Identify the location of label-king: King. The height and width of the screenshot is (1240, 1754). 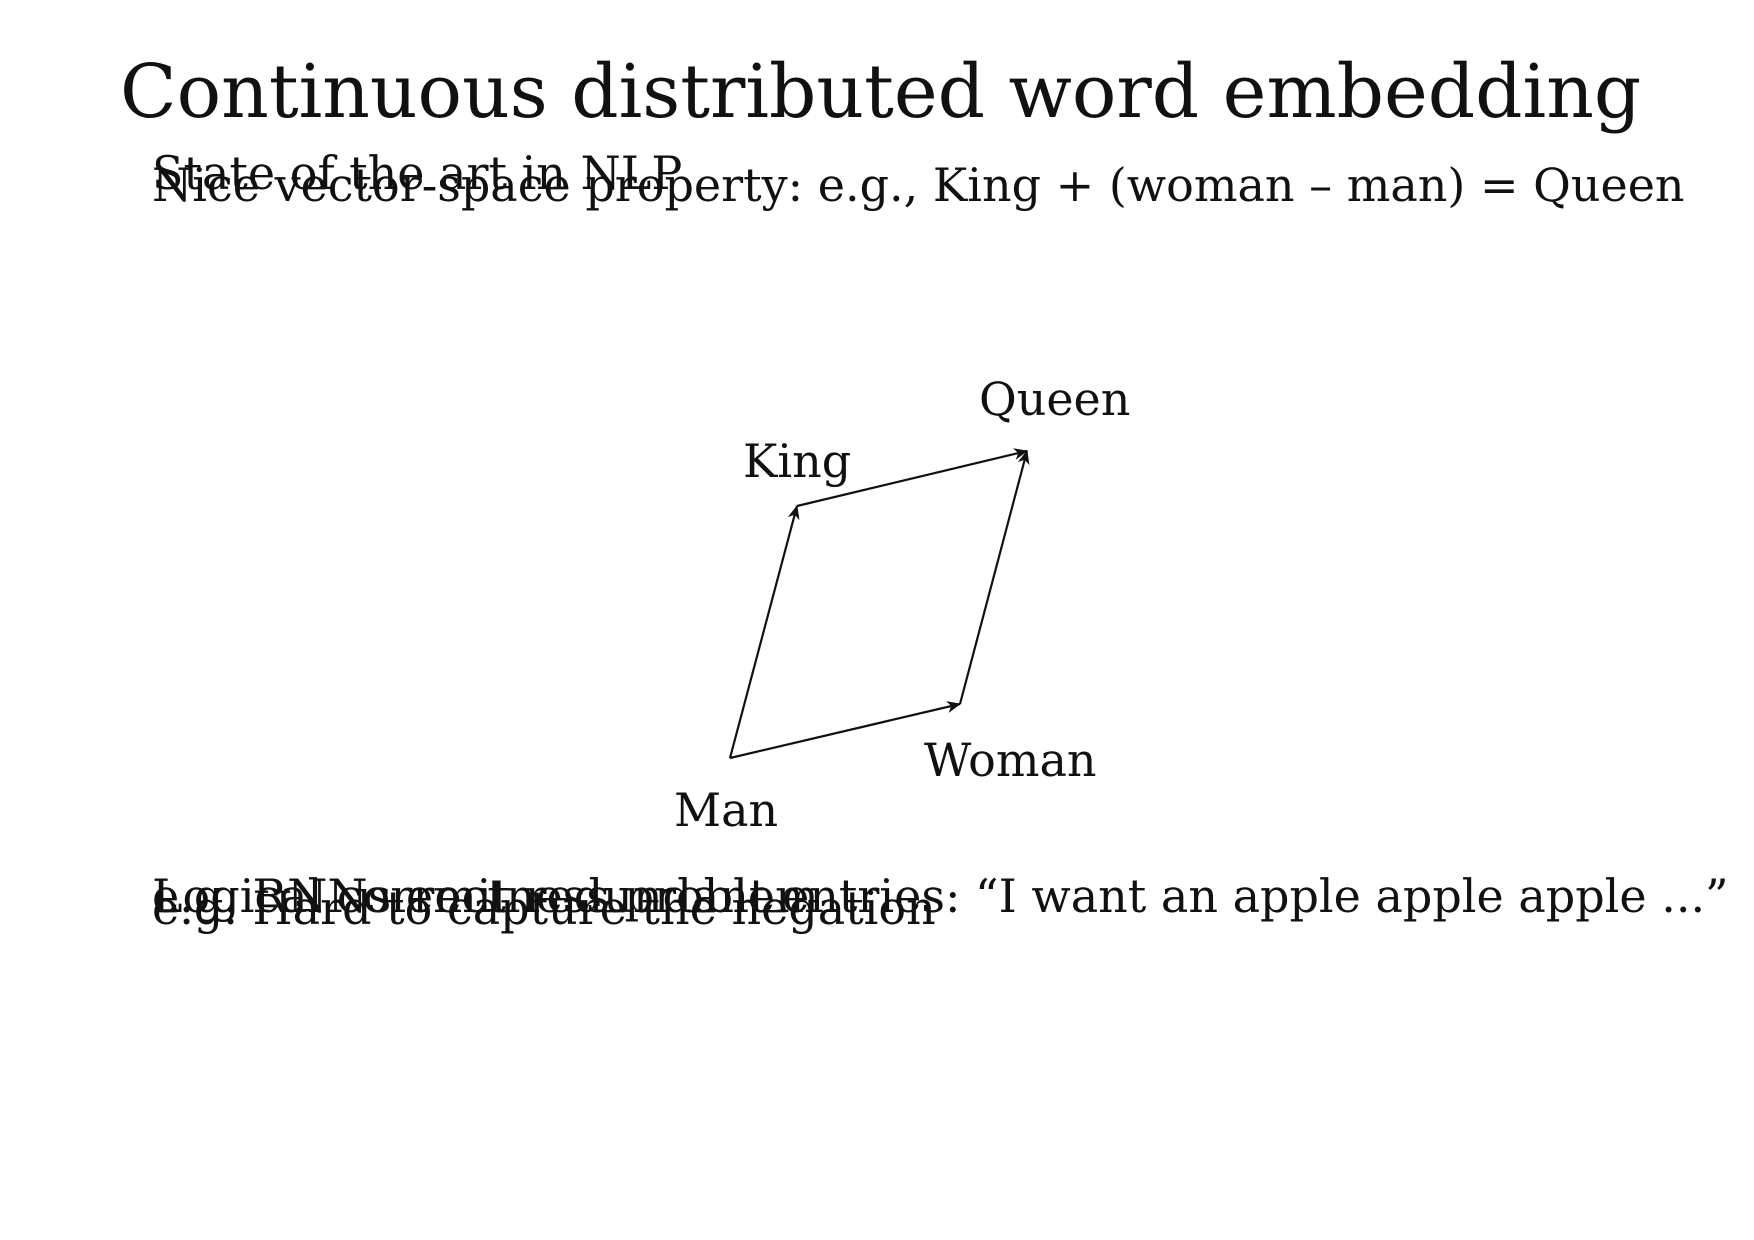
(797, 461).